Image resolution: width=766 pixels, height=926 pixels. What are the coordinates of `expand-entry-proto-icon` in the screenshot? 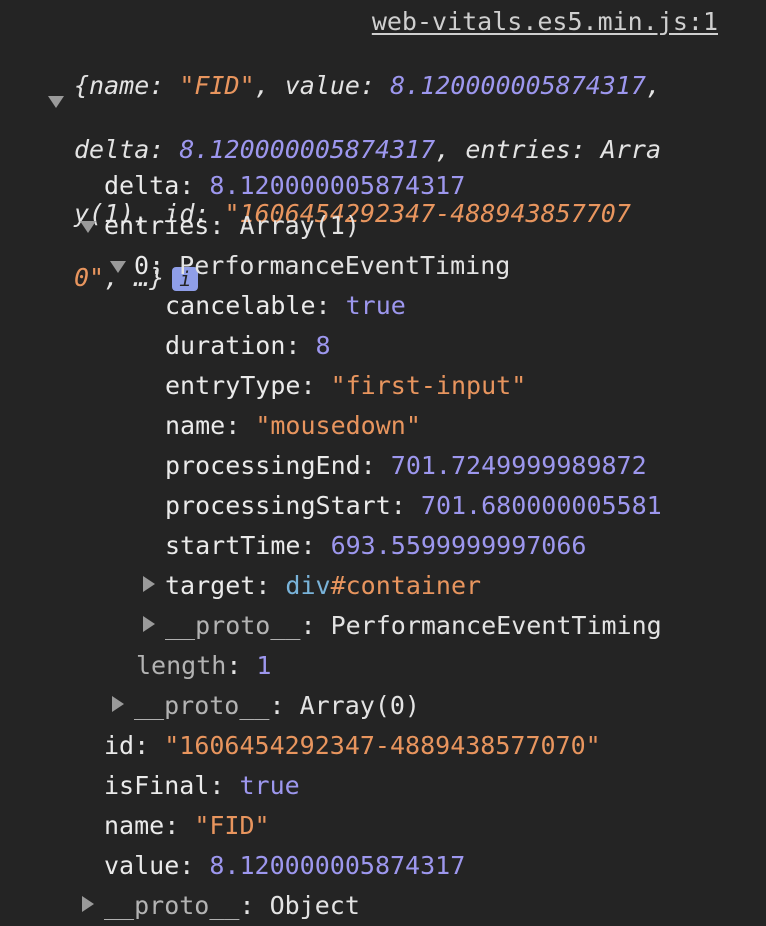 It's located at (149, 624).